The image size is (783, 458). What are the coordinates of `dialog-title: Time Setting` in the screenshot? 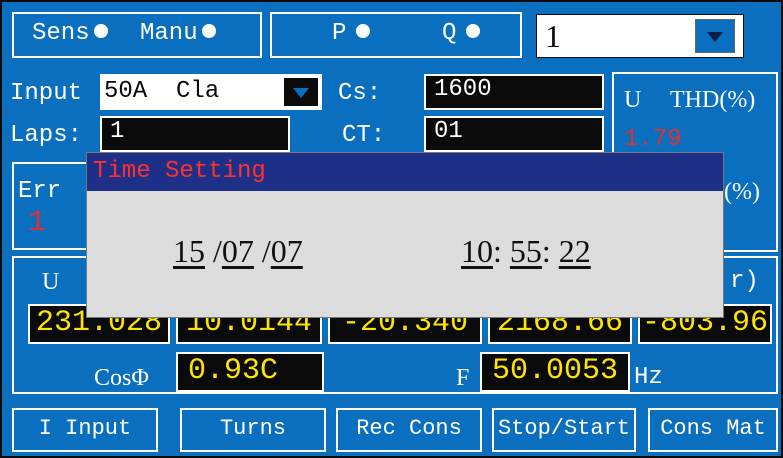 It's located at (405, 172).